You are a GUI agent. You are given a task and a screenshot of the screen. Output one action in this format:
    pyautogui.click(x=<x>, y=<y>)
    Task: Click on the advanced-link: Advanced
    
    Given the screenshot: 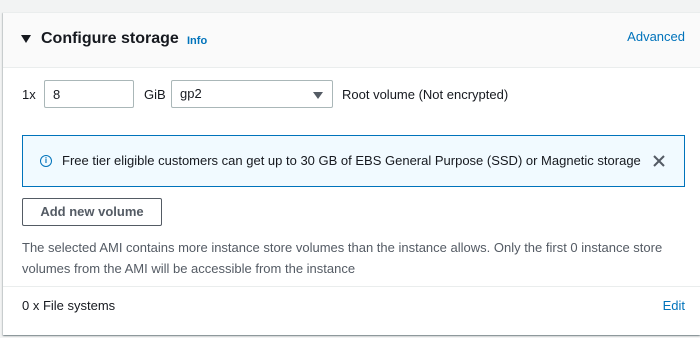 What is the action you would take?
    pyautogui.click(x=656, y=36)
    